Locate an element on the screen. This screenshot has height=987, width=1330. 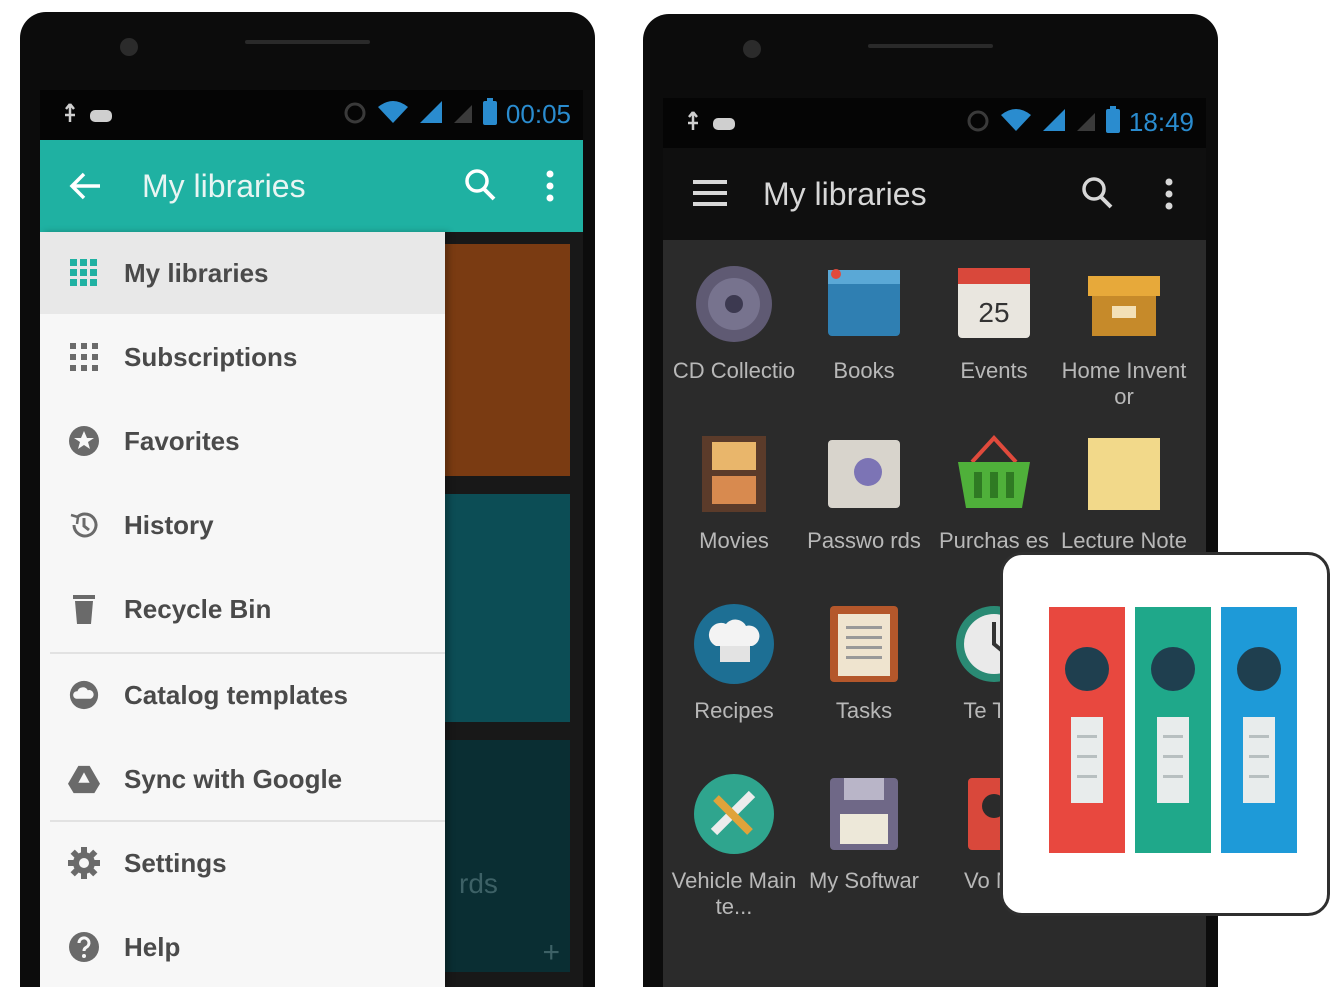
calendar-icon: 25 is located at coordinates (994, 304).